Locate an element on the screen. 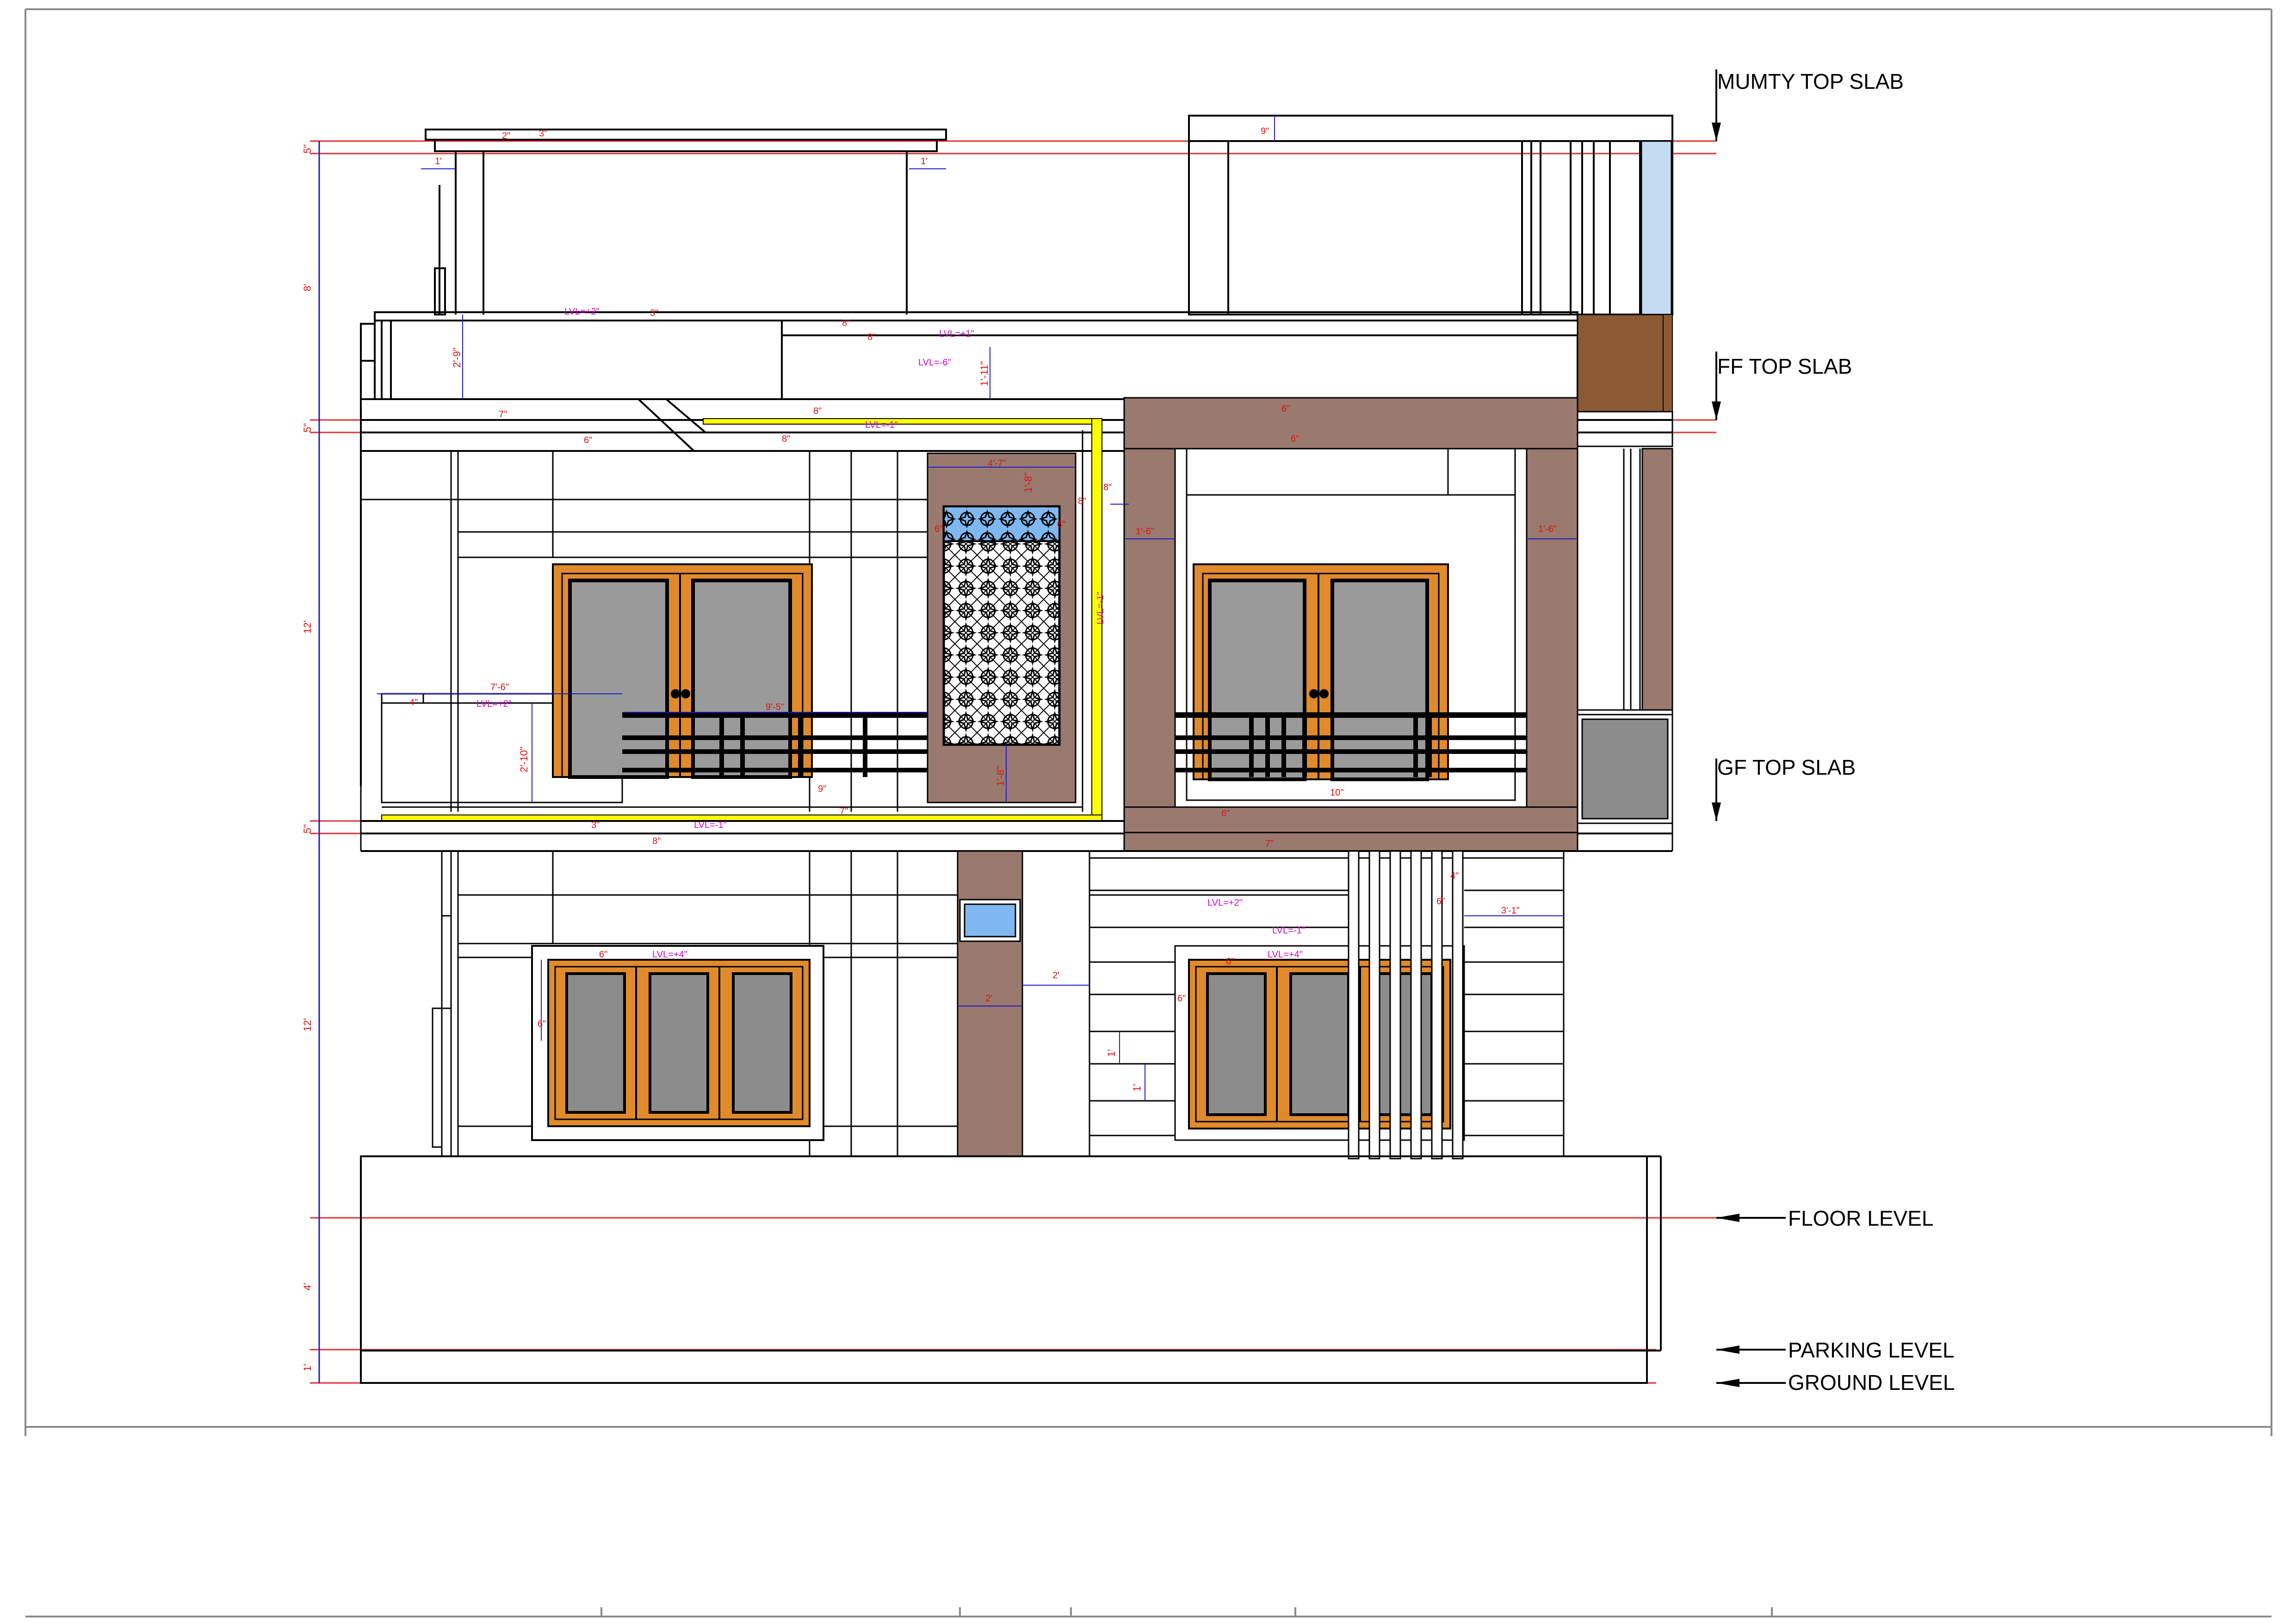 The height and width of the screenshot is (1623, 2296). dim-8in-g: 8" is located at coordinates (656, 841).